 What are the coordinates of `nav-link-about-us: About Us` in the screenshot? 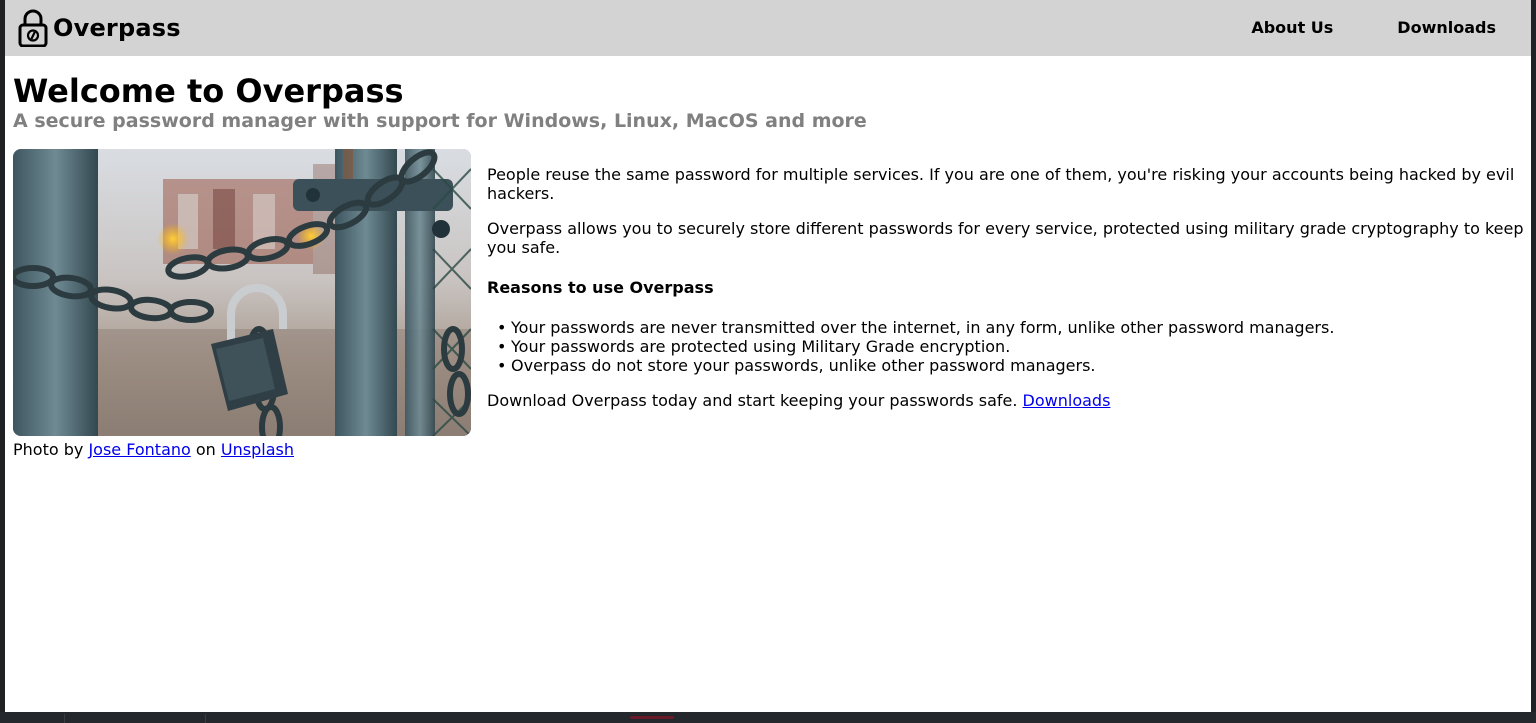 It's located at (1292, 28).